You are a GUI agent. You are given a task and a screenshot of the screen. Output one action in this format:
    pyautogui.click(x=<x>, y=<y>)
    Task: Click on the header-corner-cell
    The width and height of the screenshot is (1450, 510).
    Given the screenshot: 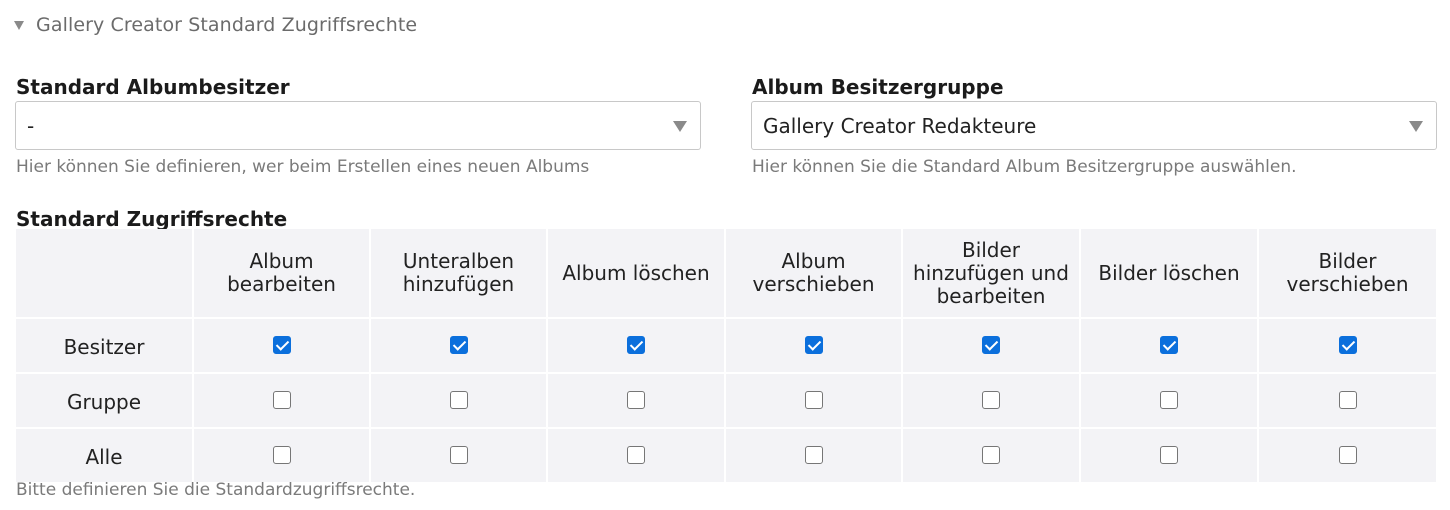 What is the action you would take?
    pyautogui.click(x=105, y=274)
    